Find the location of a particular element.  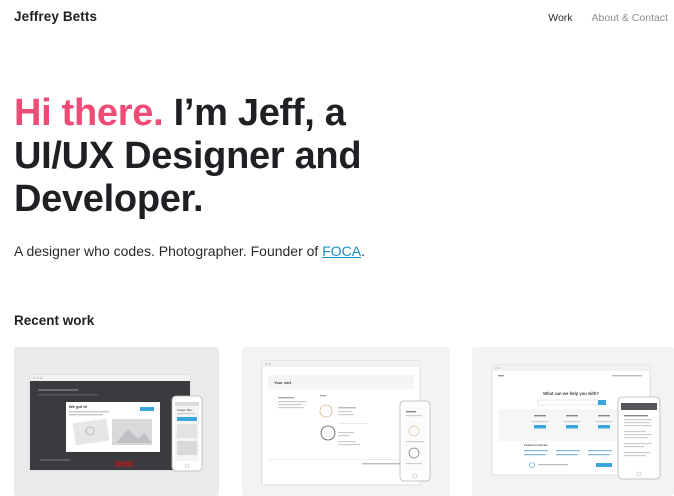

foca-link: FOCA is located at coordinates (341, 251).